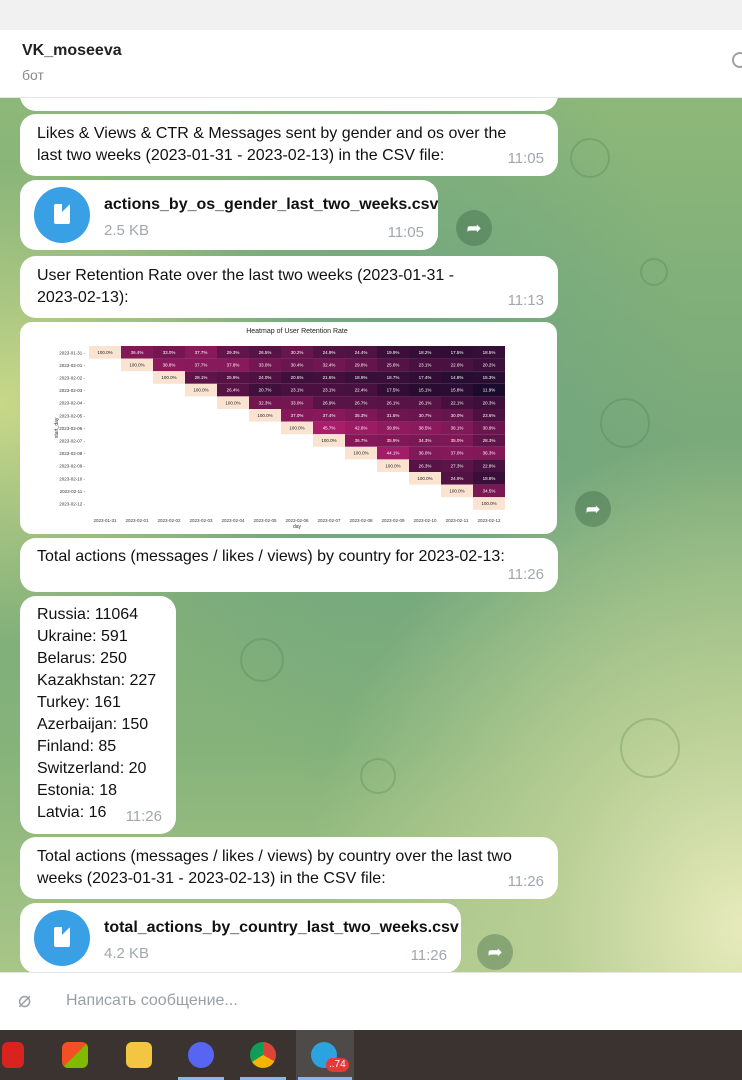 The image size is (742, 1080). Describe the element at coordinates (72, 352) in the screenshot. I see `y-tick-label: 2023-01-31 -` at that location.